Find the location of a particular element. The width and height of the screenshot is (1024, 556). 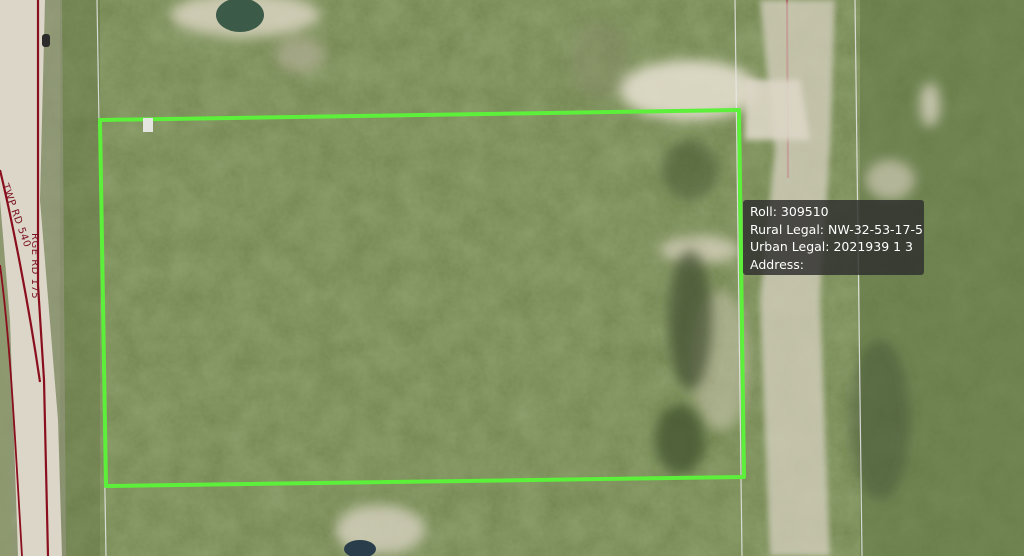

address-label: Address: is located at coordinates (777, 264).